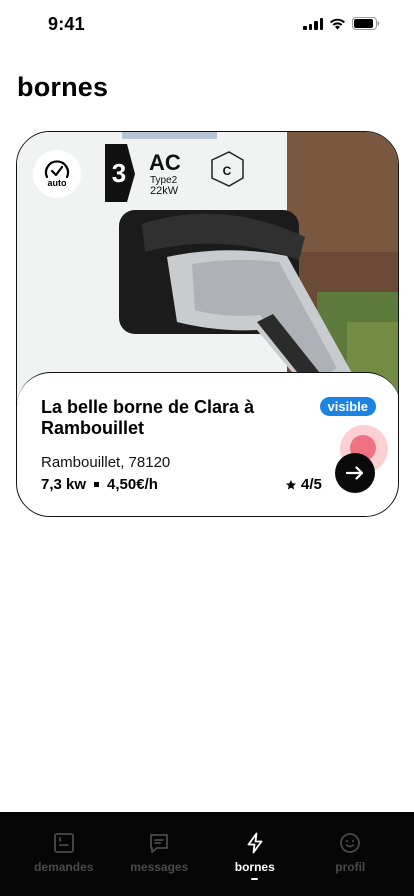 The image size is (414, 896). What do you see at coordinates (132, 484) in the screenshot?
I see `borne-price: 4,50€/h` at bounding box center [132, 484].